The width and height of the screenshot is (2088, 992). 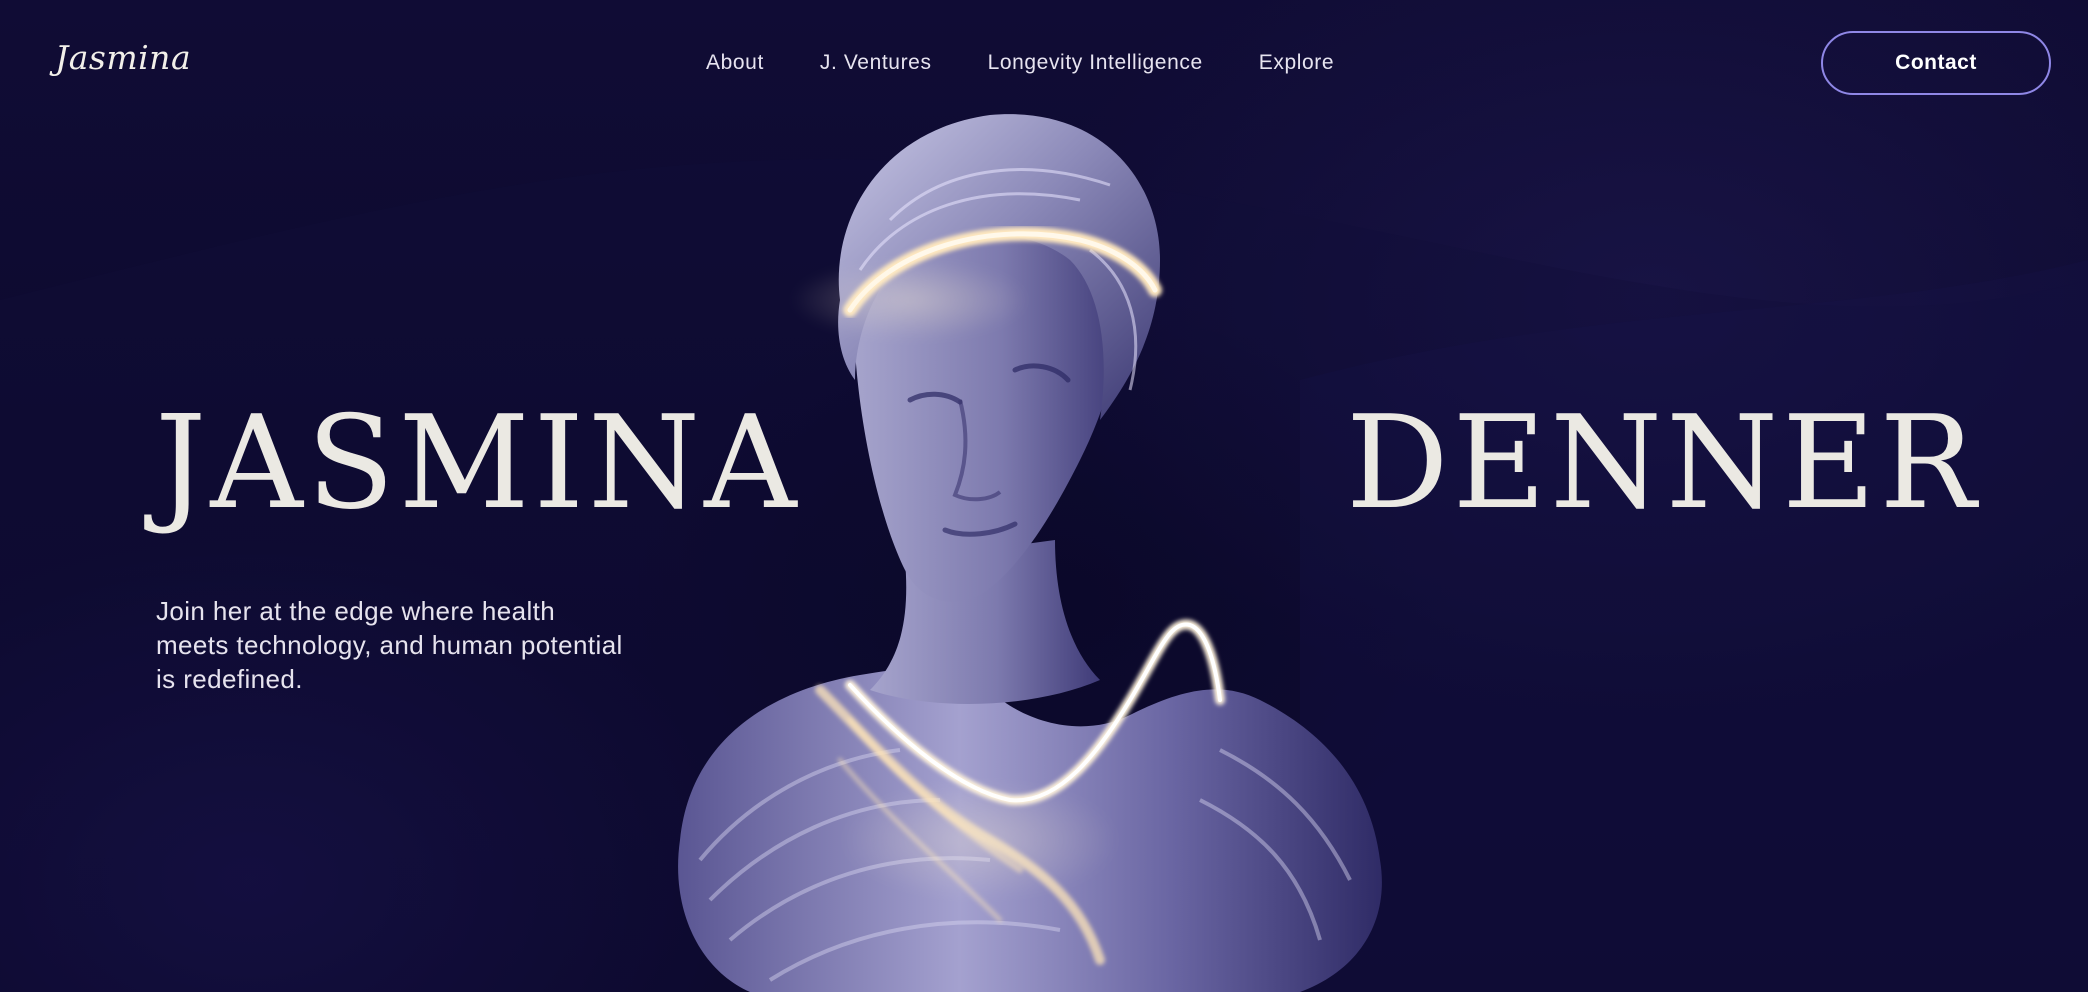 What do you see at coordinates (735, 63) in the screenshot?
I see `nav-about: About` at bounding box center [735, 63].